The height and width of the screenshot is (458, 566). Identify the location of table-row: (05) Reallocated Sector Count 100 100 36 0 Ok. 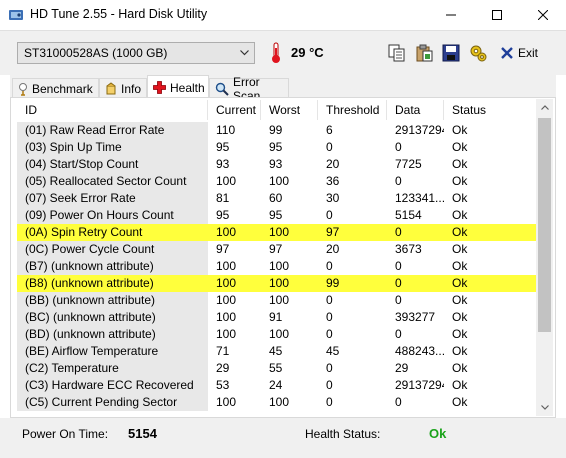
(278, 181).